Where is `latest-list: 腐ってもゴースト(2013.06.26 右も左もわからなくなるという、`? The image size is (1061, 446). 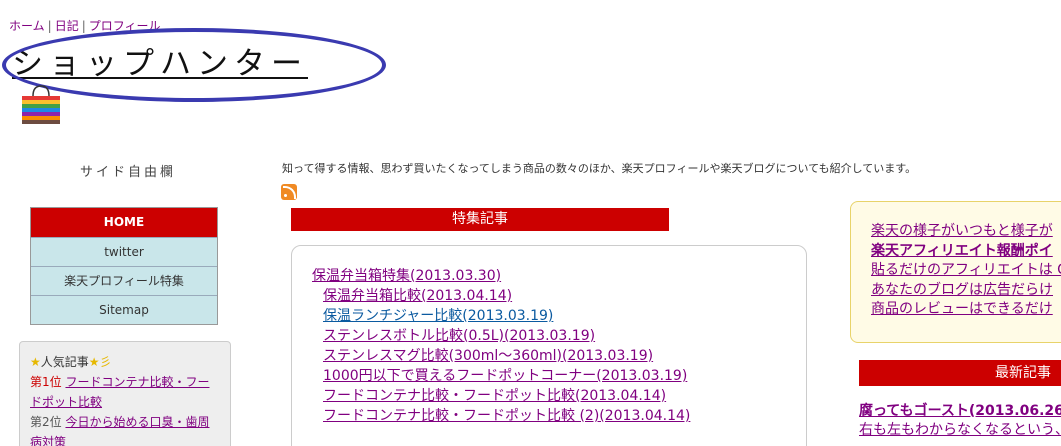
latest-list: 腐ってもゴースト(2013.06.26 右も左もわからなくなるという、 is located at coordinates (960, 421).